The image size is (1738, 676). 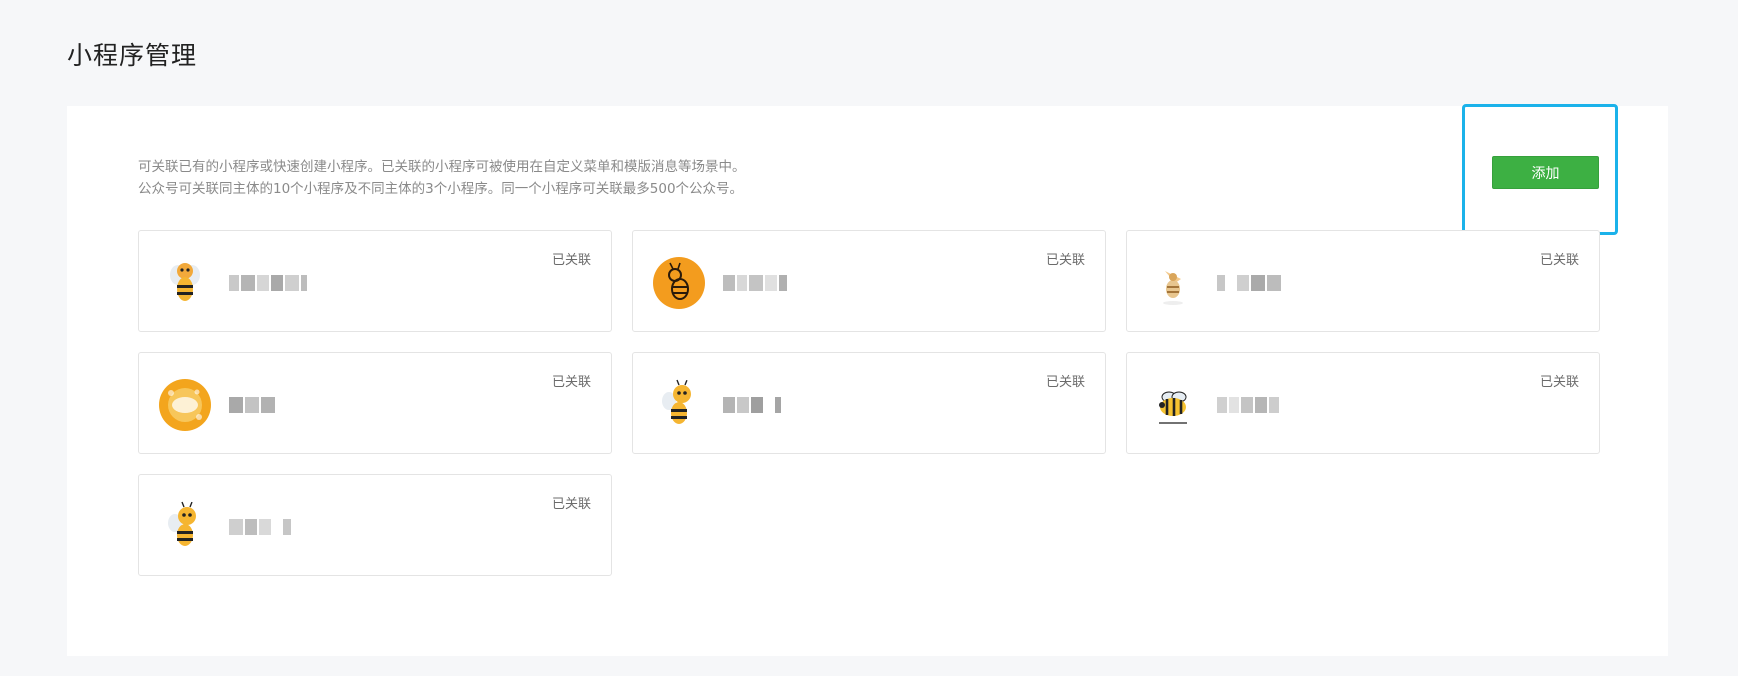 I want to click on bee-flying-icon, so click(x=1173, y=405).